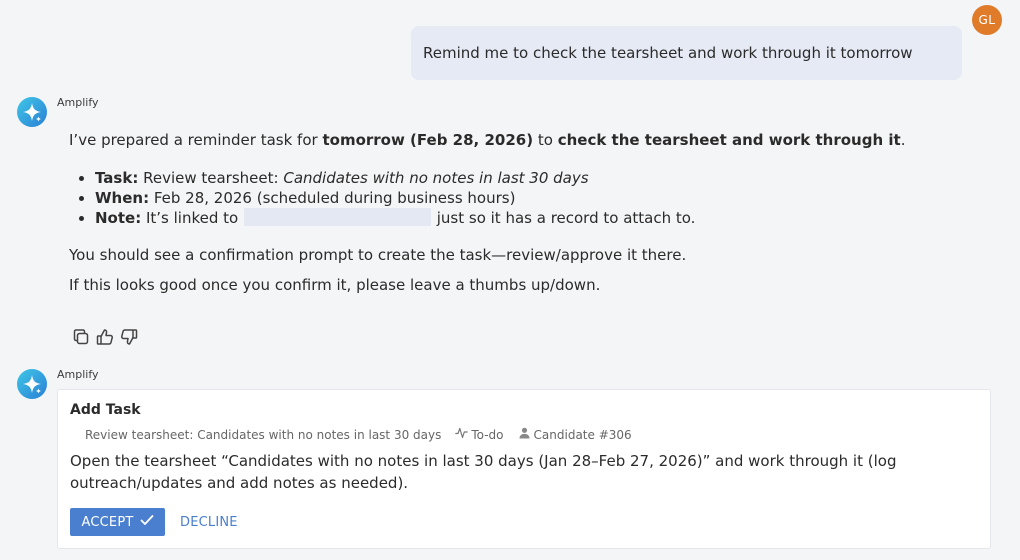 The image size is (1020, 560). What do you see at coordinates (463, 434) in the screenshot?
I see `activity-icon` at bounding box center [463, 434].